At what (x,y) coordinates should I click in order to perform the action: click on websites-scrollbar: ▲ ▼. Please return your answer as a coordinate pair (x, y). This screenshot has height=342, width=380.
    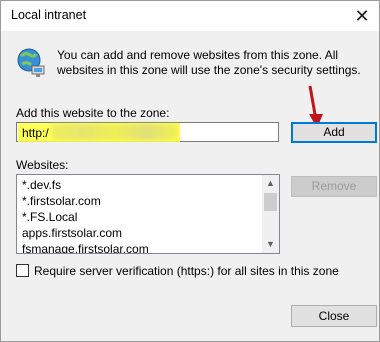
    Looking at the image, I should click on (270, 214).